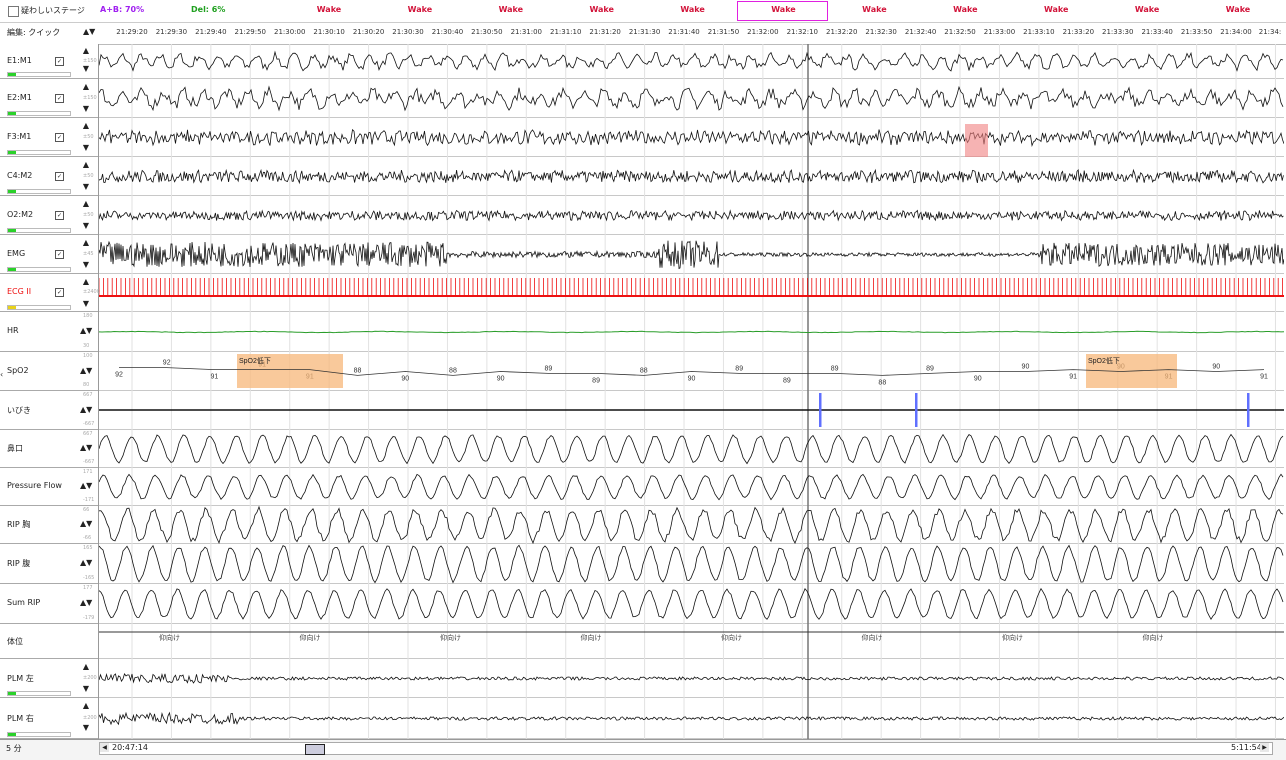 This screenshot has width=1286, height=760. Describe the element at coordinates (49, 525) in the screenshot. I see `channel-row: RIP 胸 ▲▼ 66 -66` at that location.